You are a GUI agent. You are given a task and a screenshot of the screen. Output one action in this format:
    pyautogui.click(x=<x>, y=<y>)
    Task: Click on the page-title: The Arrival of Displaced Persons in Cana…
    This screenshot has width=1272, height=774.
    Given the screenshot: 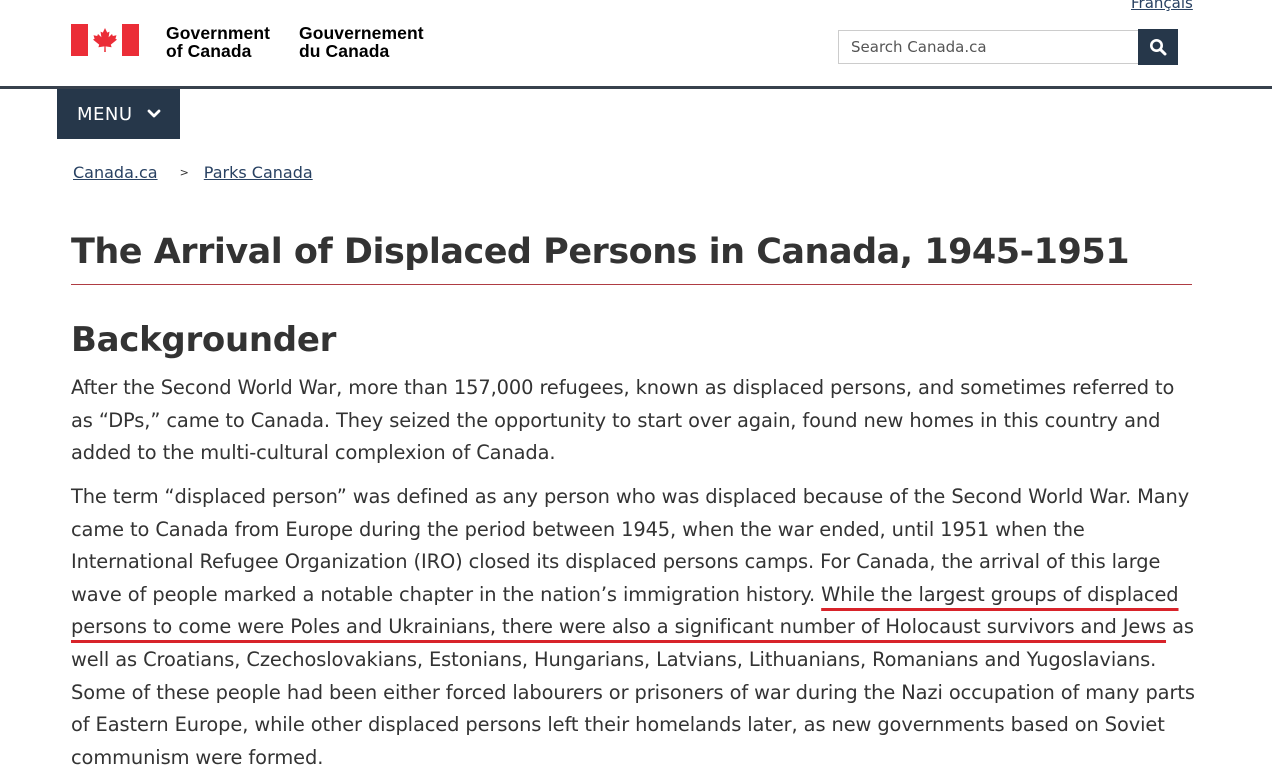 What is the action you would take?
    pyautogui.click(x=600, y=252)
    